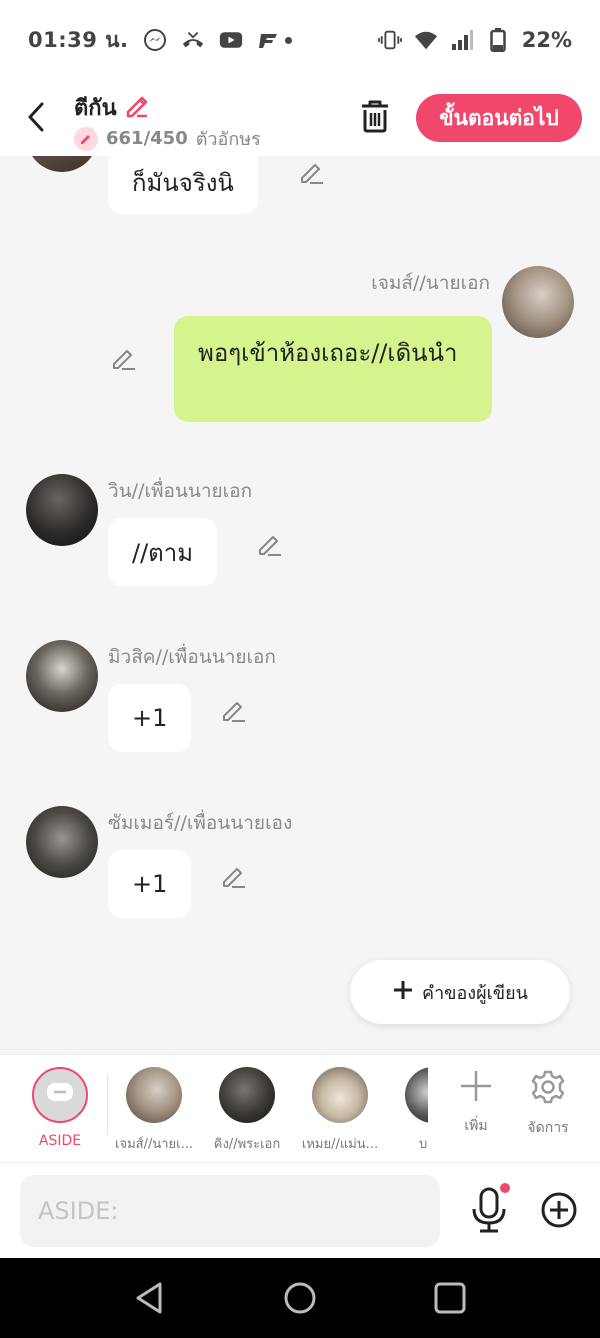 This screenshot has height=1338, width=600. Describe the element at coordinates (180, 491) in the screenshot. I see `speaker-name: วิน//เพื่อนนายเอก` at that location.